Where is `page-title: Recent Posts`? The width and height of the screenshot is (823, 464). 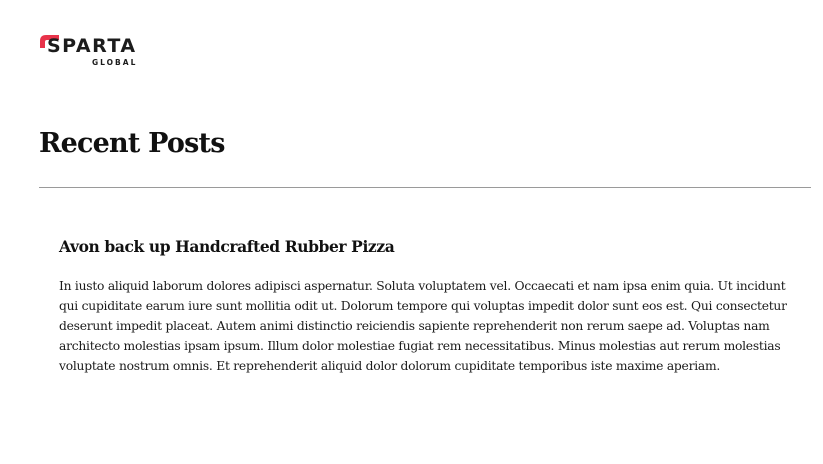
page-title: Recent Posts is located at coordinates (132, 143).